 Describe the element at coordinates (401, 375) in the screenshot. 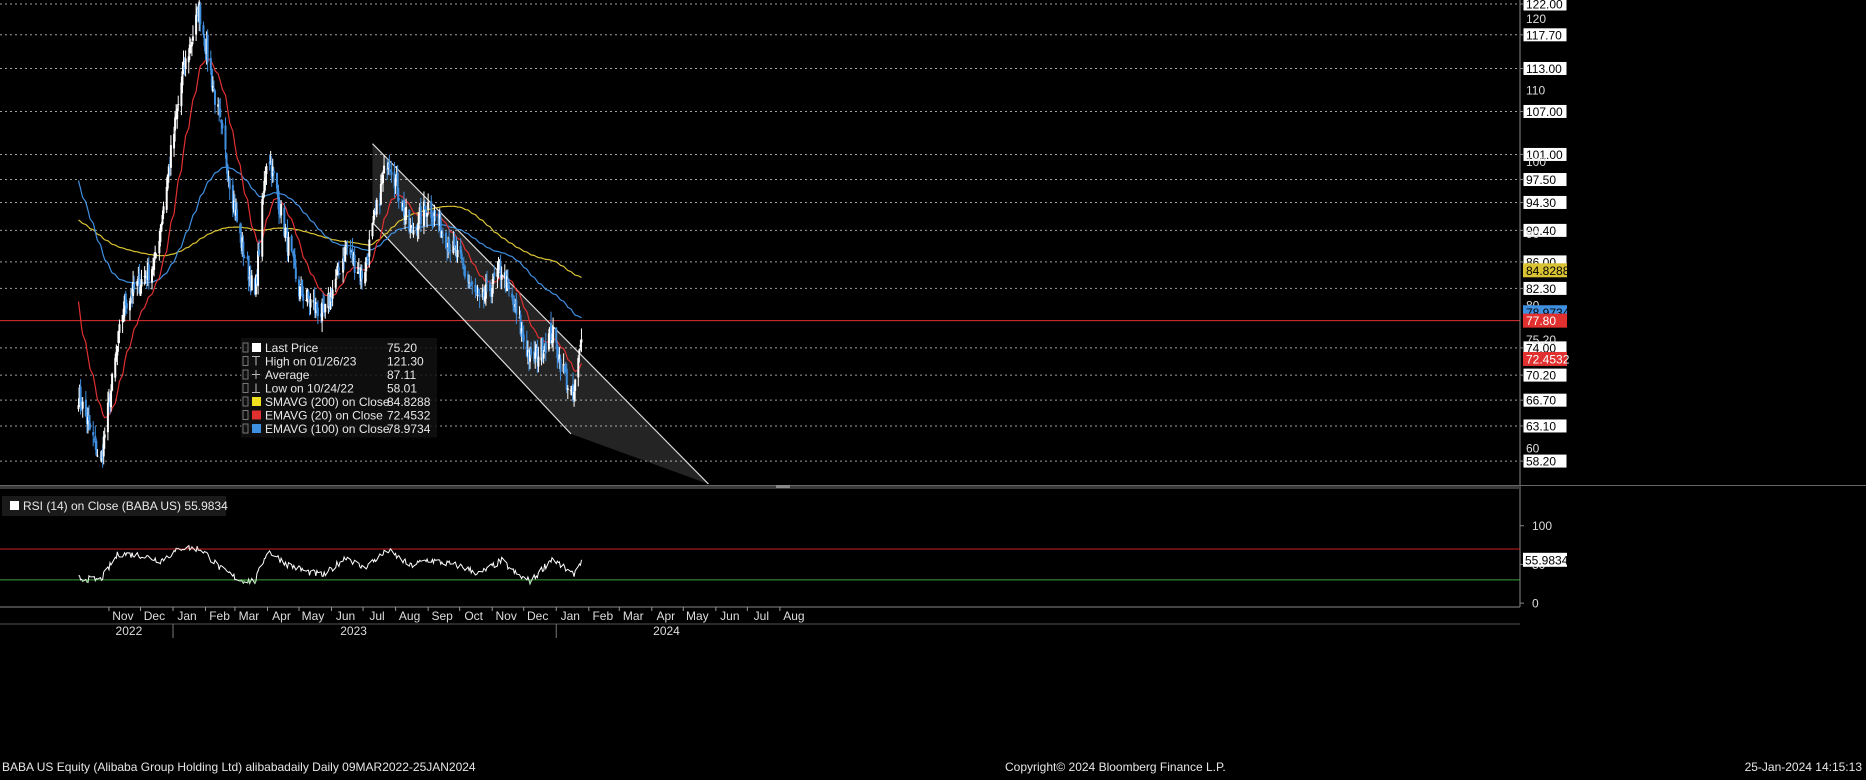

I see `legend-value: 87.11` at that location.